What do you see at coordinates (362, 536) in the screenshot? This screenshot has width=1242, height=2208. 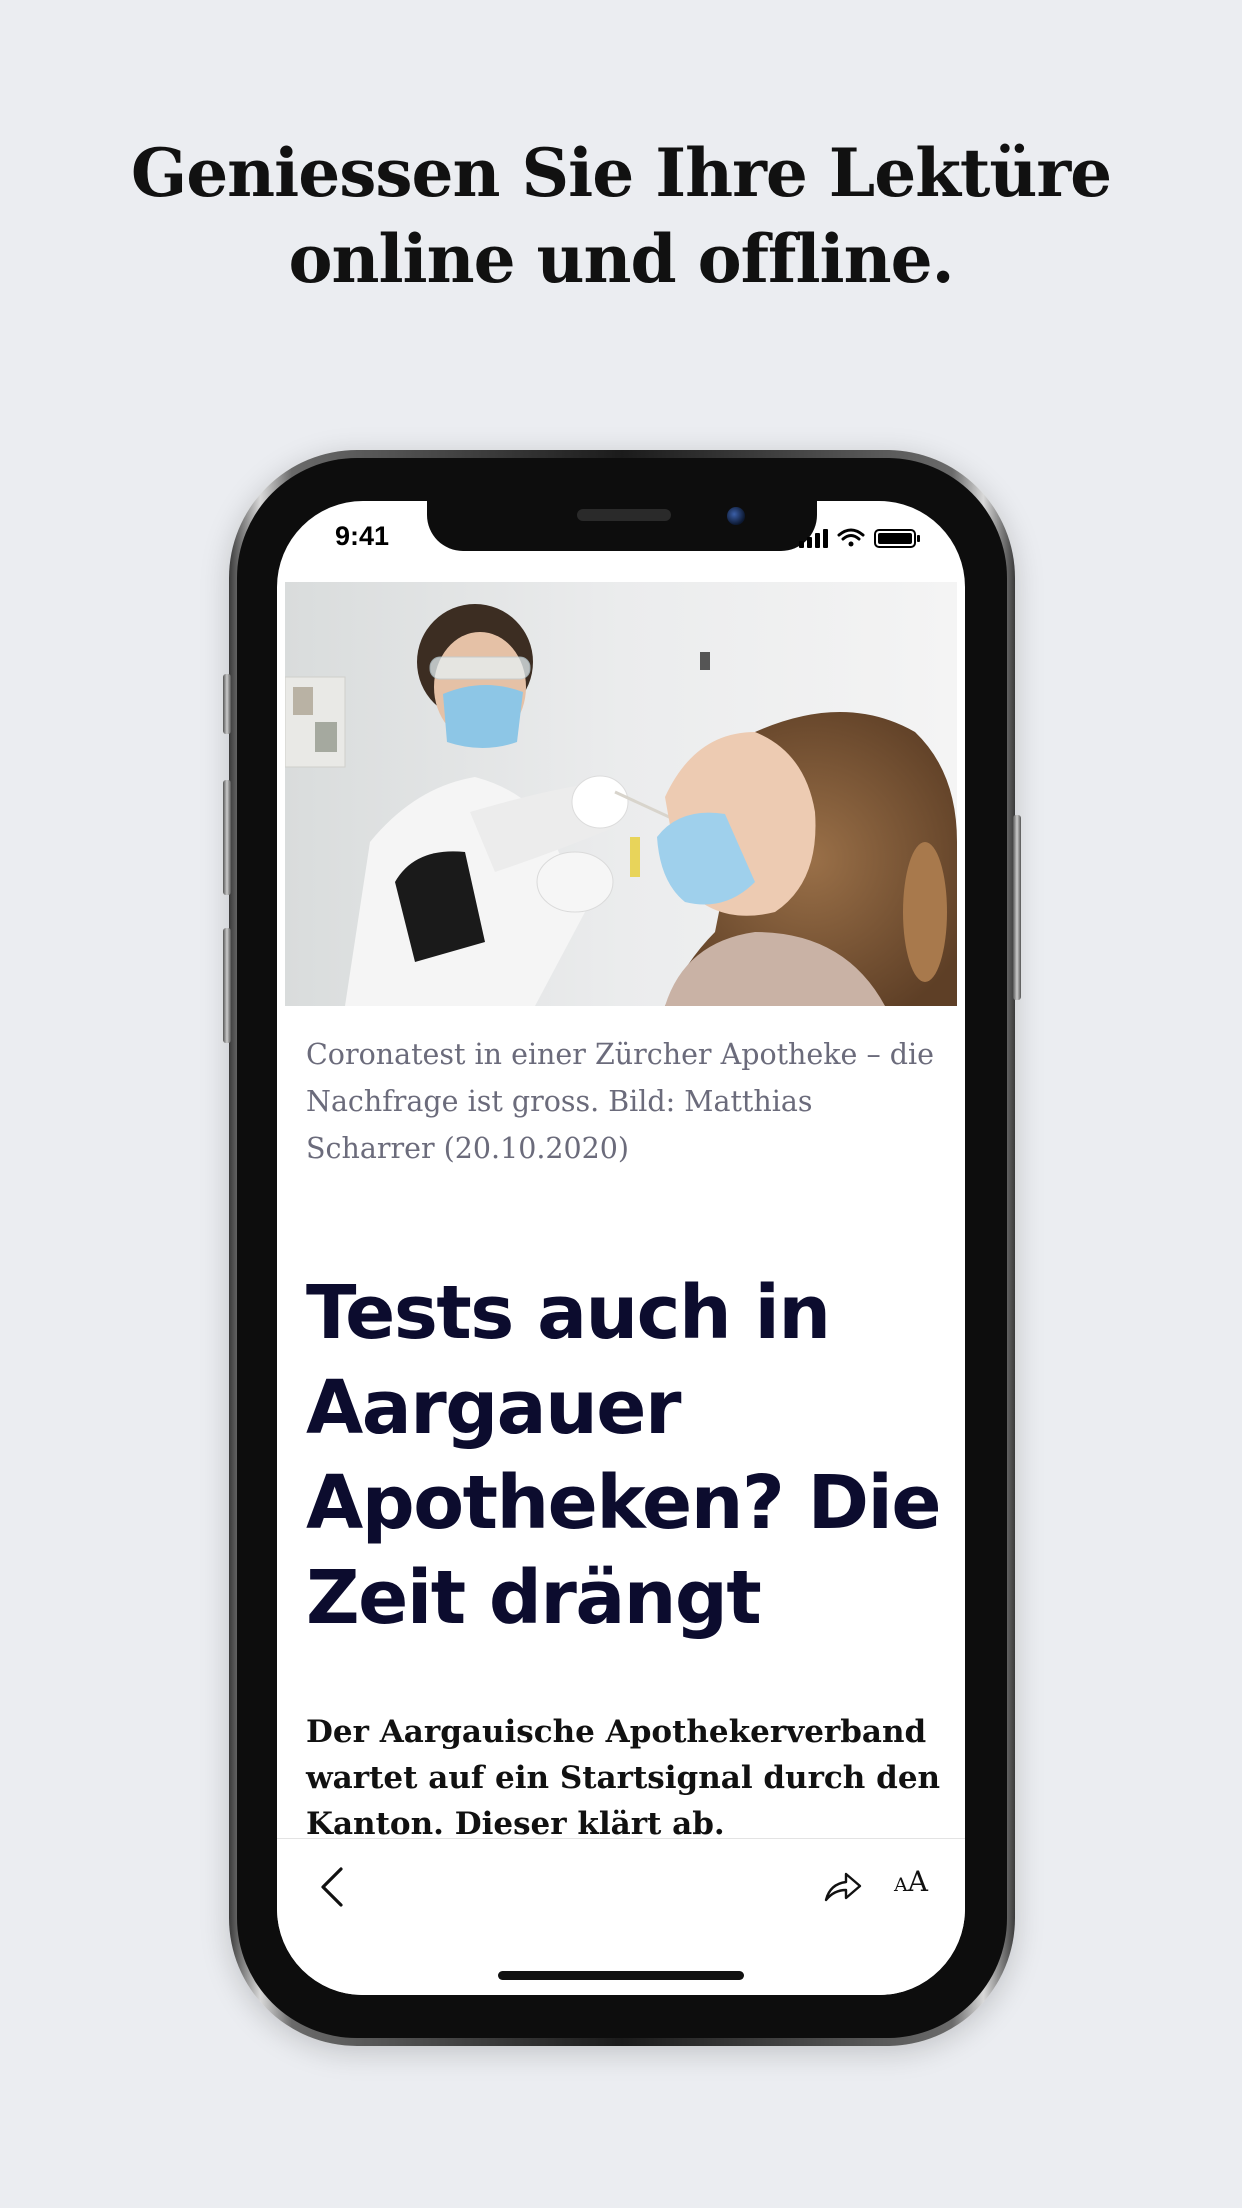 I see `status-time: 9:41` at bounding box center [362, 536].